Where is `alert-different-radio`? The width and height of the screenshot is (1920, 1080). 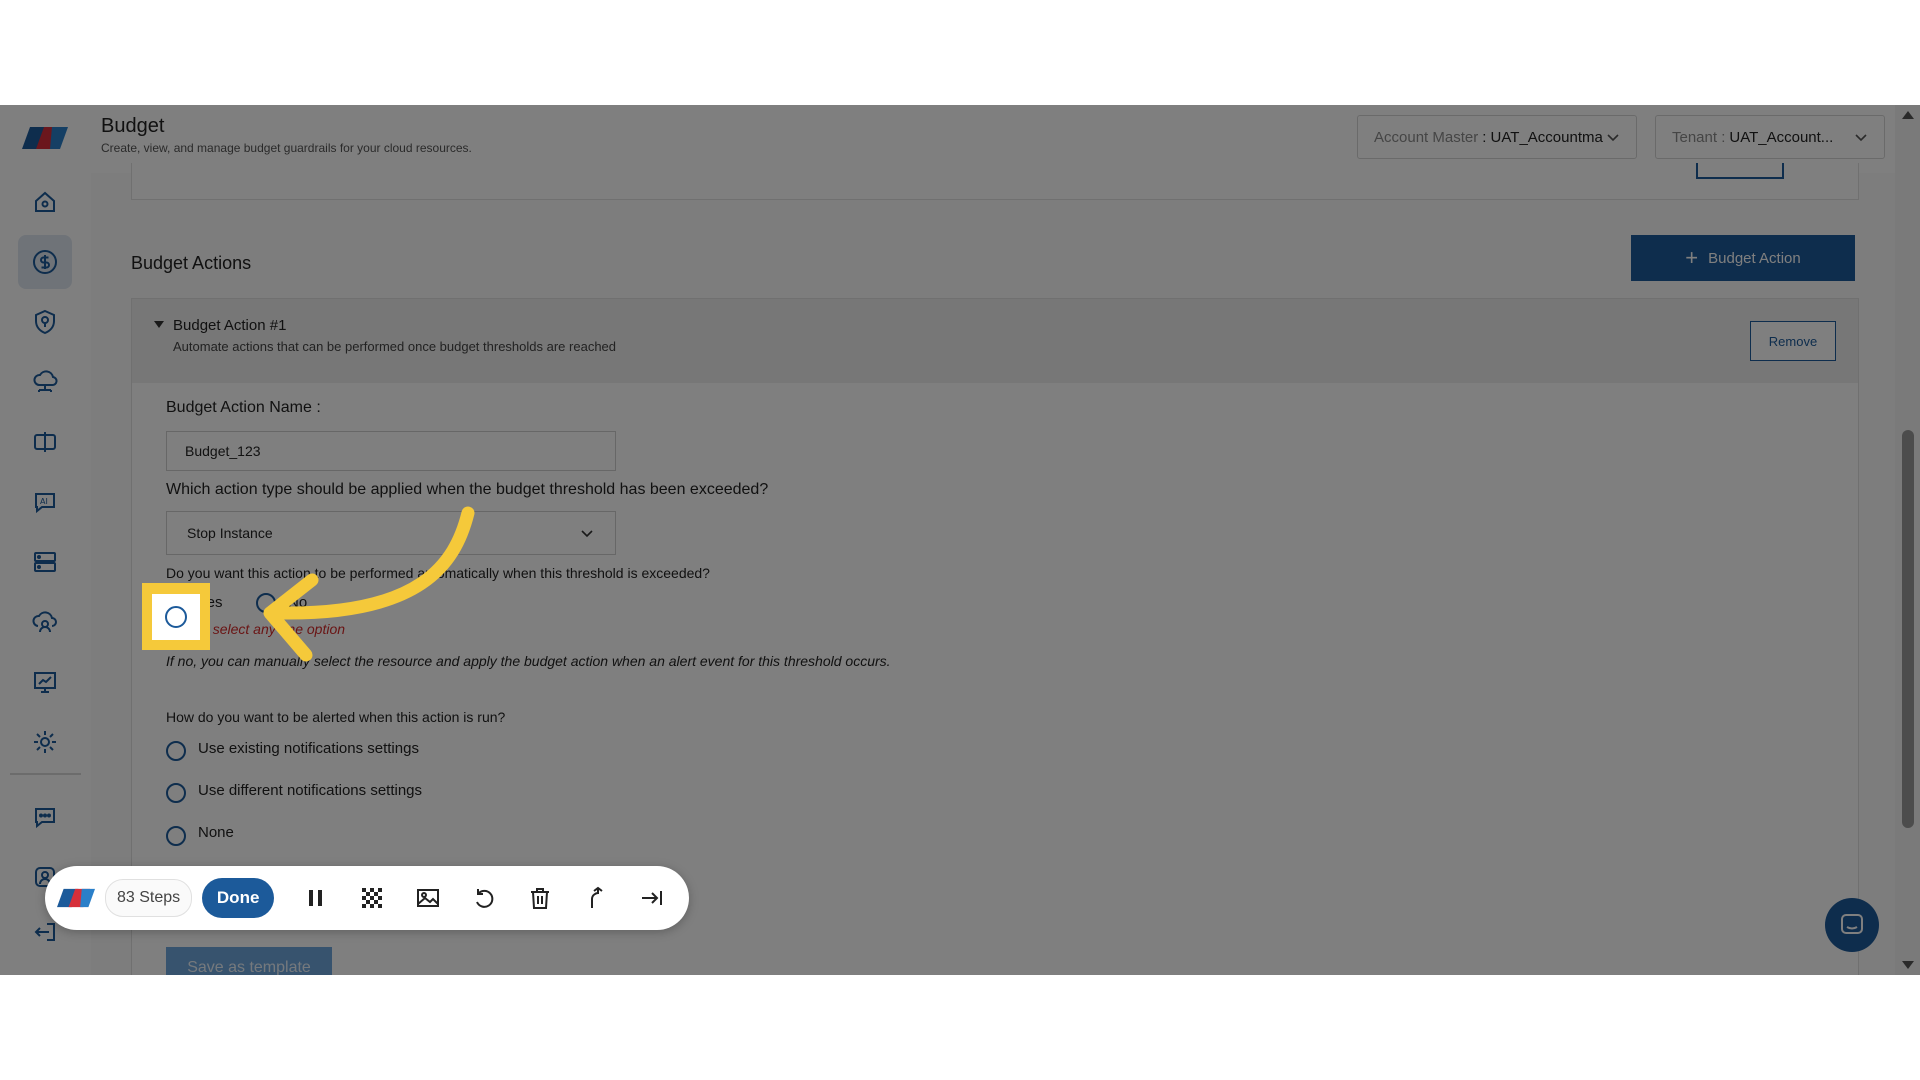 alert-different-radio is located at coordinates (176, 793).